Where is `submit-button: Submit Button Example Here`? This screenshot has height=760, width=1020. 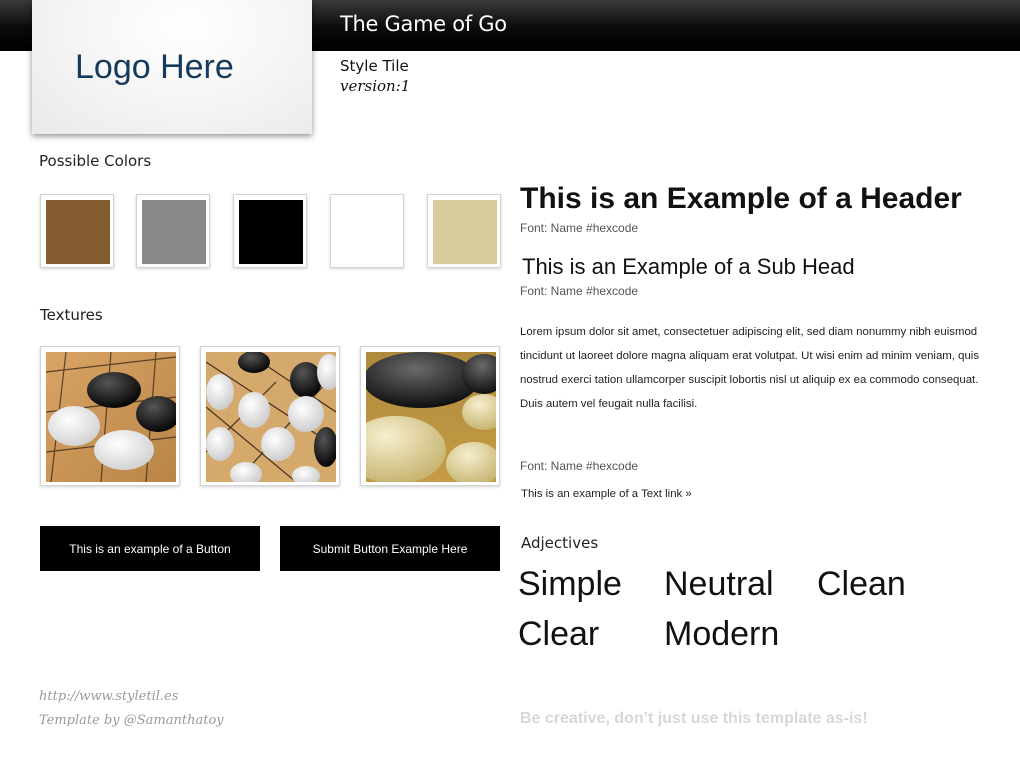 submit-button: Submit Button Example Here is located at coordinates (390, 548).